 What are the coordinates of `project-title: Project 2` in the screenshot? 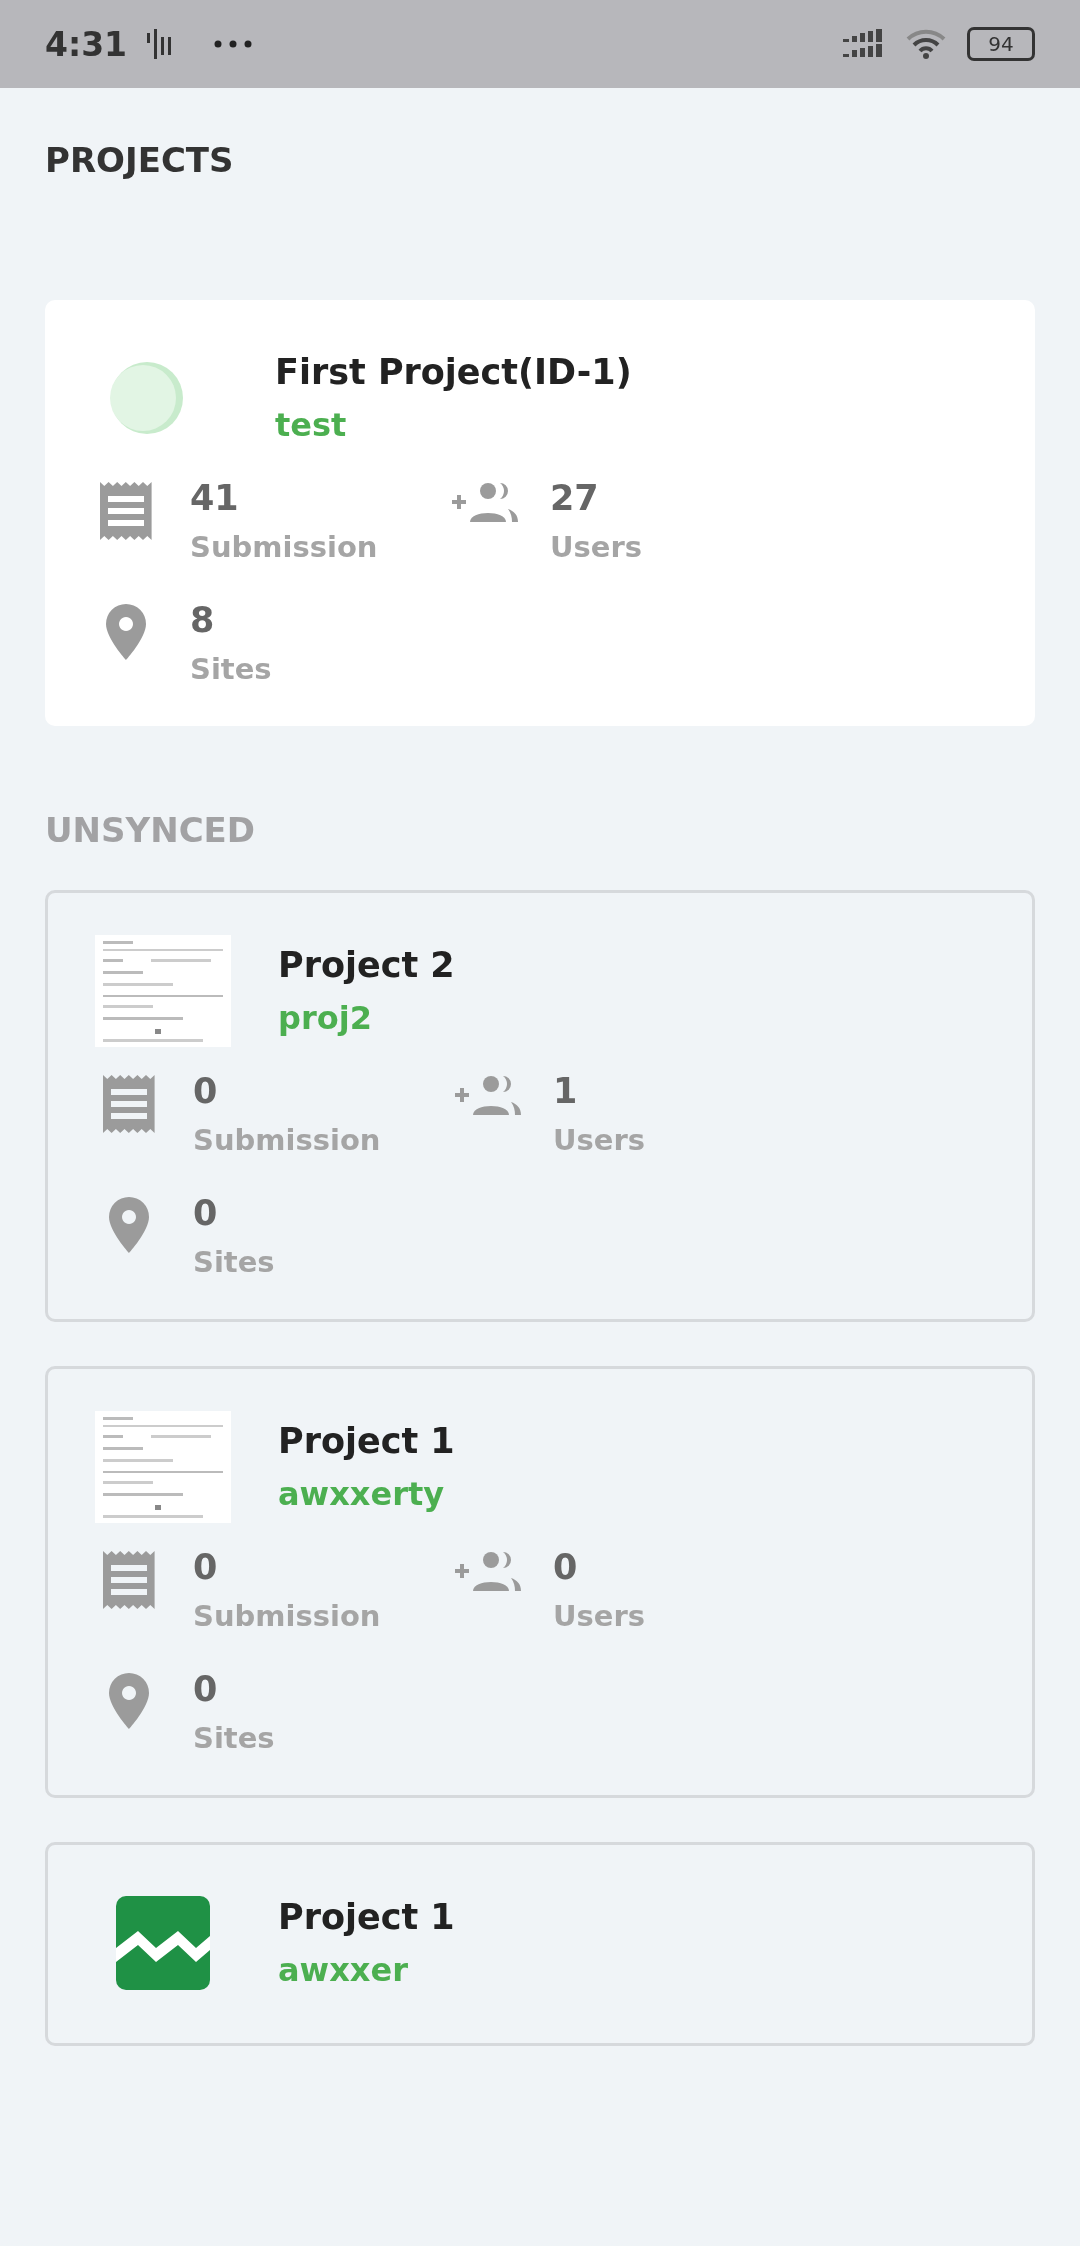 It's located at (366, 965).